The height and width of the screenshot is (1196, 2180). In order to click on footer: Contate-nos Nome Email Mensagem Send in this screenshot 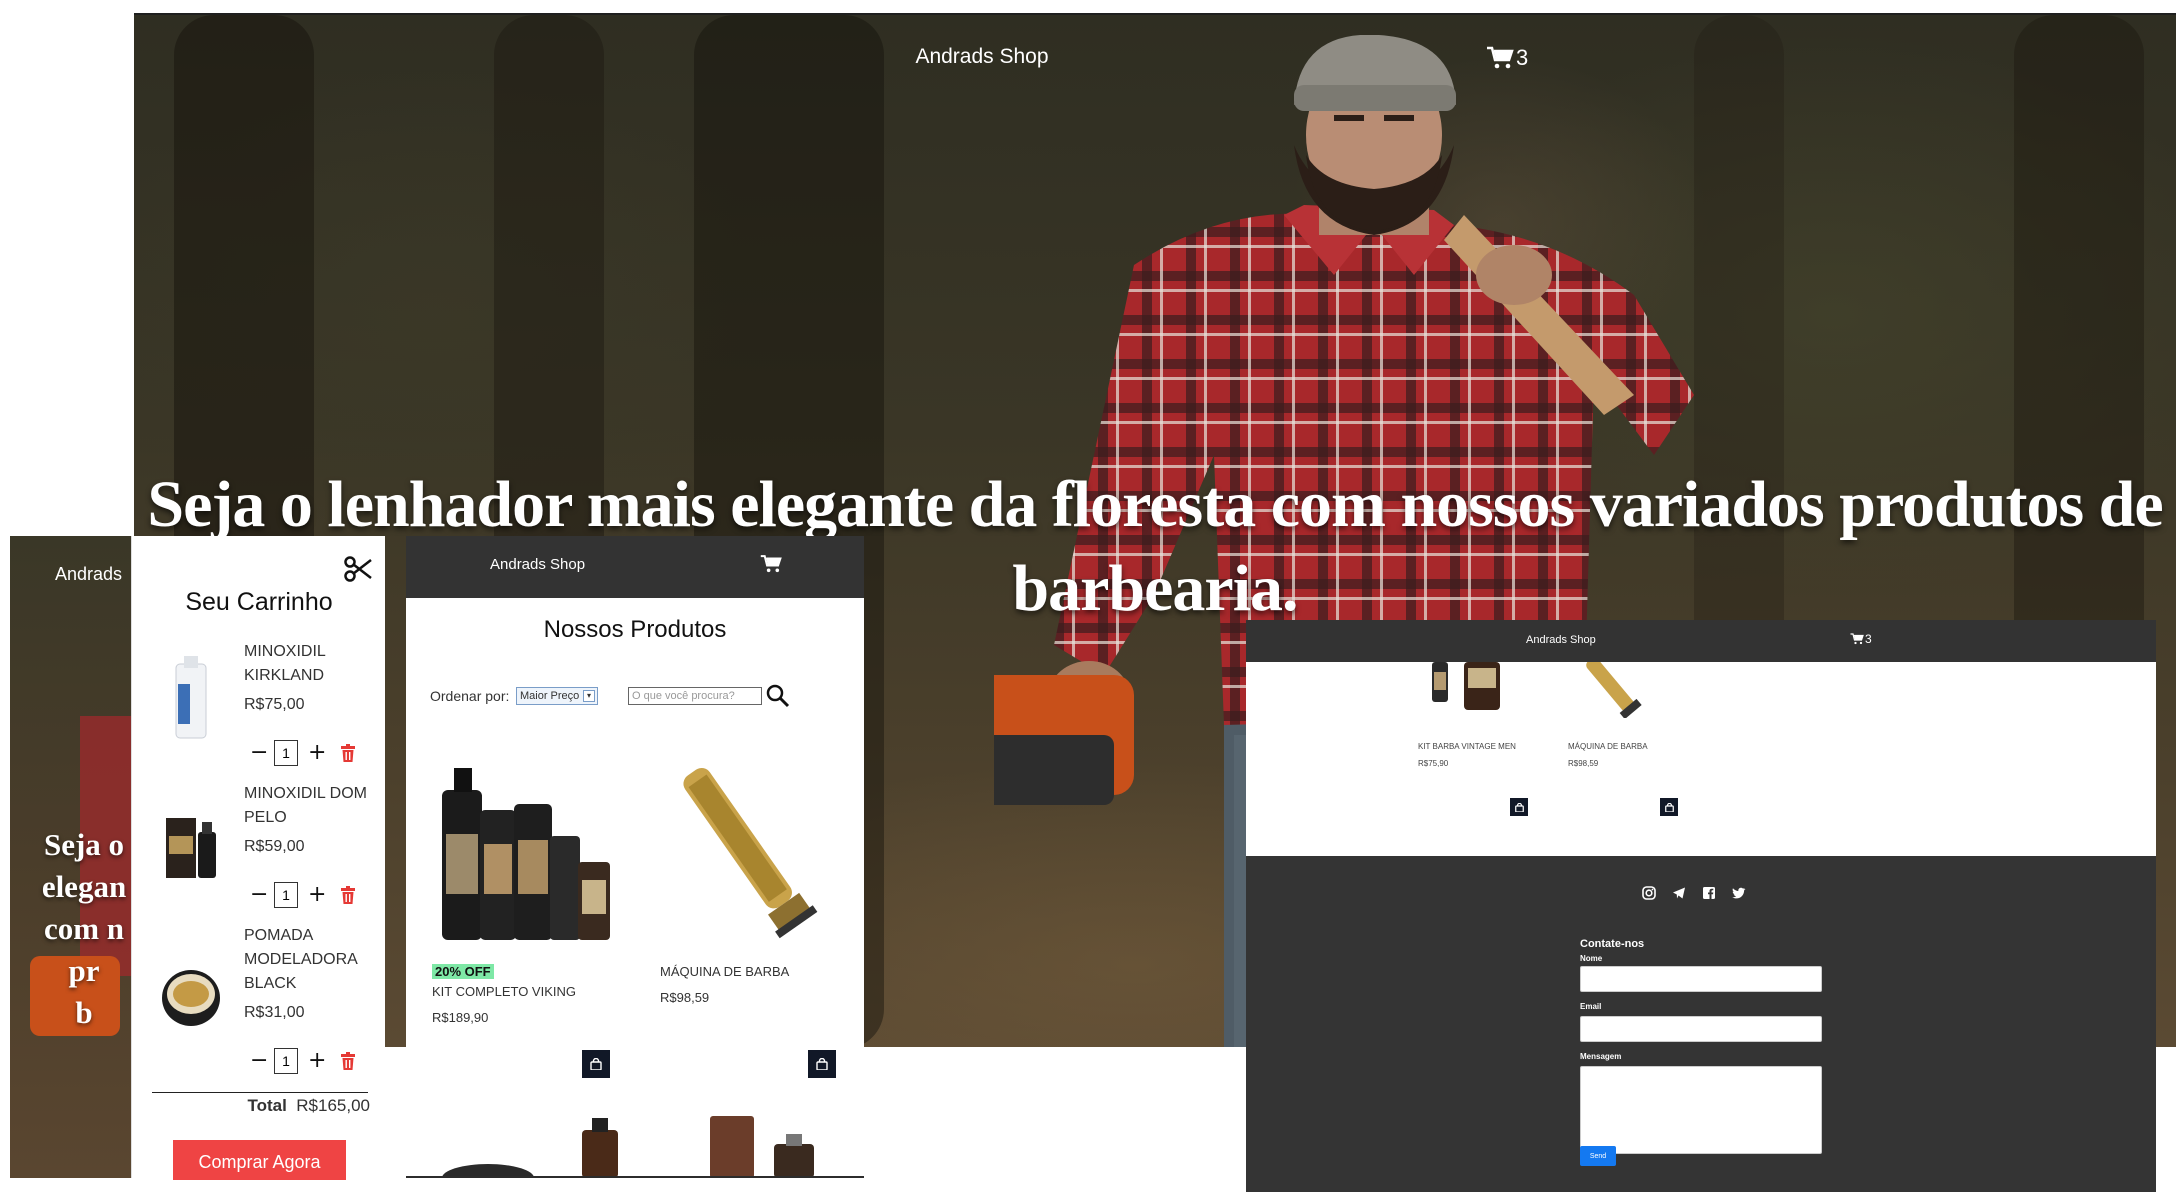, I will do `click(1701, 1024)`.